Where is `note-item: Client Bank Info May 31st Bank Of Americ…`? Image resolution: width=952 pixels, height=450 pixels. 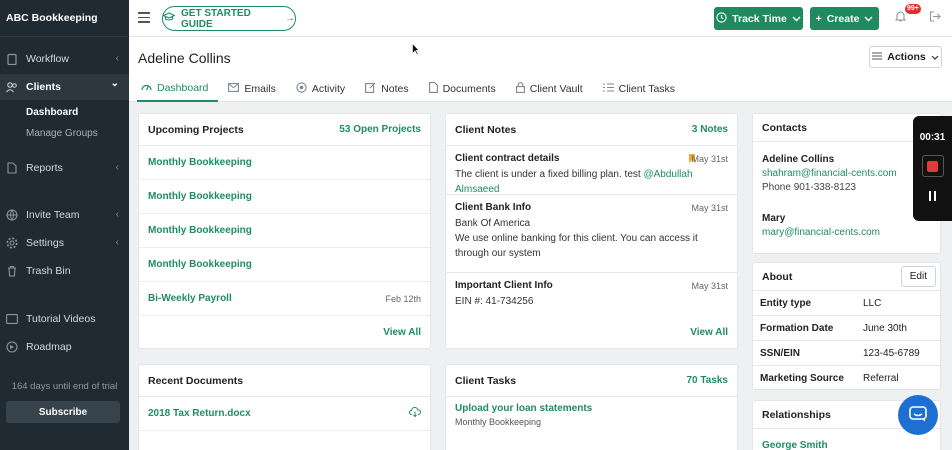 note-item: Client Bank Info May 31st Bank Of Americ… is located at coordinates (591, 234).